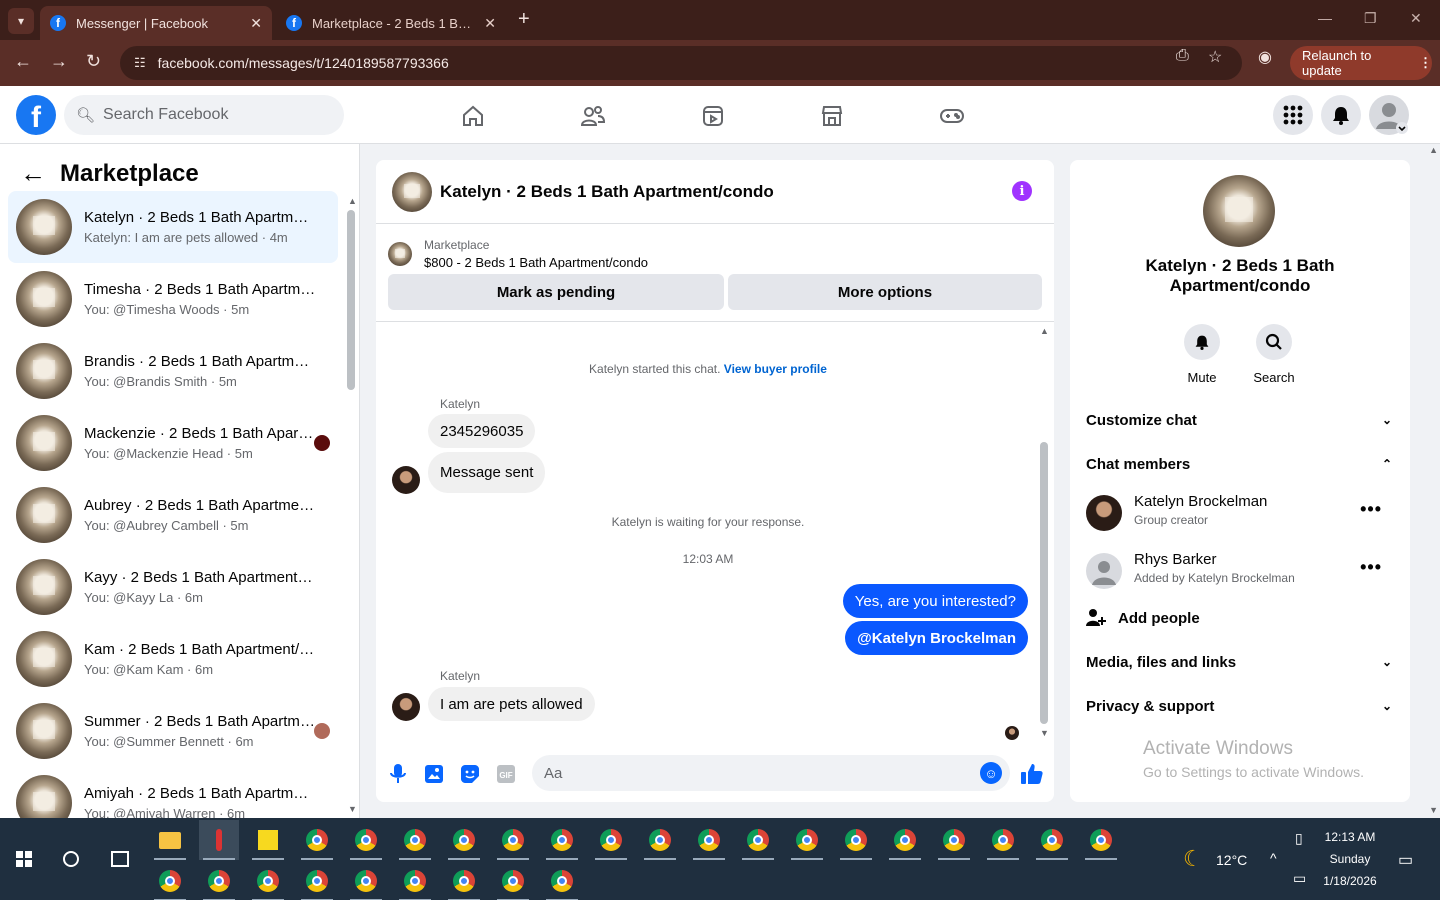 This screenshot has height=900, width=1440. I want to click on gaming-icon, so click(952, 116).